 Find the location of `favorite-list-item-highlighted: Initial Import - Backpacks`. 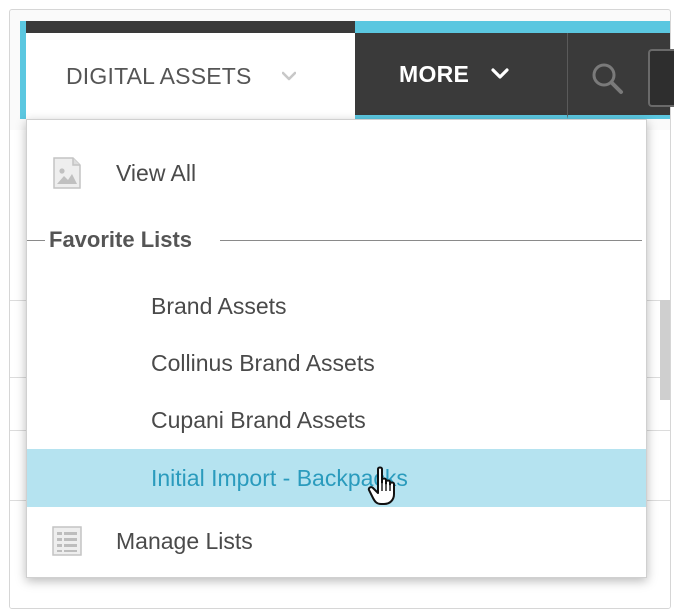

favorite-list-item-highlighted: Initial Import - Backpacks is located at coordinates (336, 478).